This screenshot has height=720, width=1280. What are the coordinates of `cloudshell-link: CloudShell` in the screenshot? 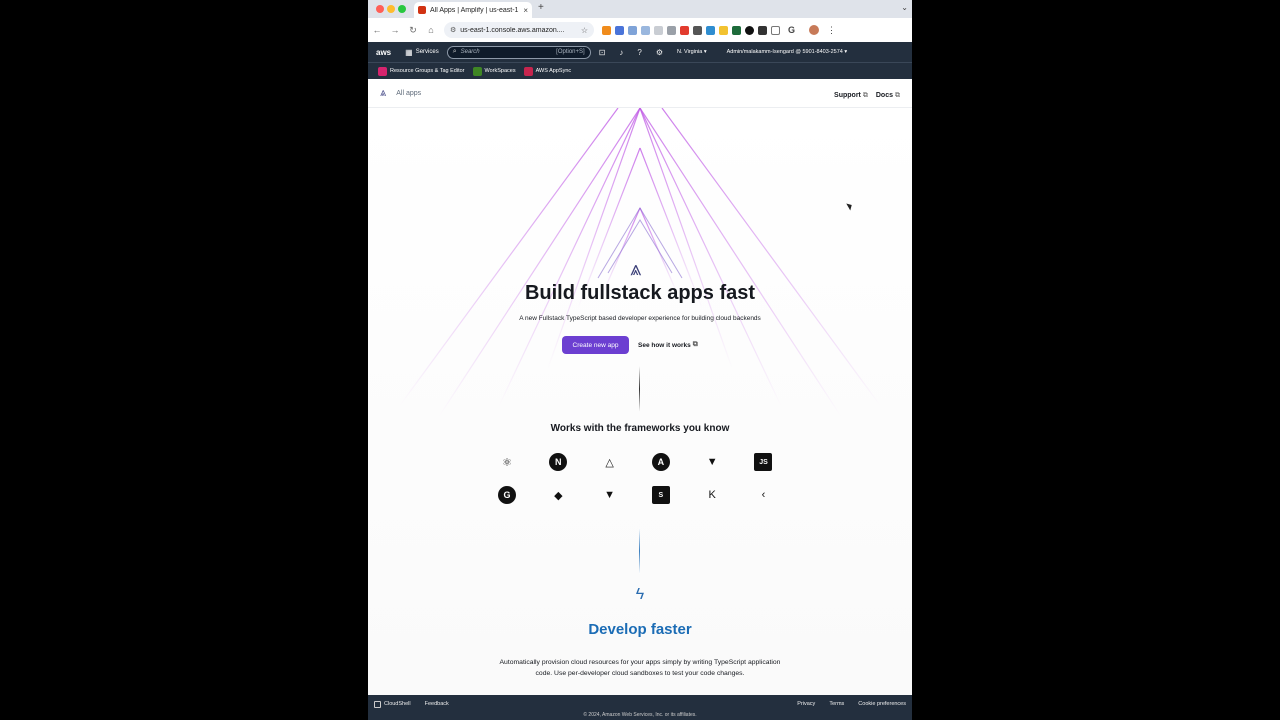 It's located at (397, 704).